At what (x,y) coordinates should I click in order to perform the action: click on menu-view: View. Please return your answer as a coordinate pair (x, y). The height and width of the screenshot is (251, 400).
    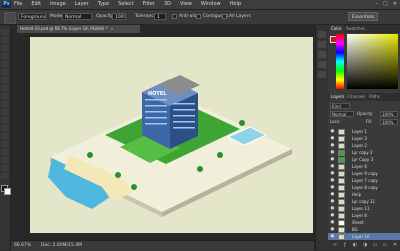
    Looking at the image, I should click on (186, 4).